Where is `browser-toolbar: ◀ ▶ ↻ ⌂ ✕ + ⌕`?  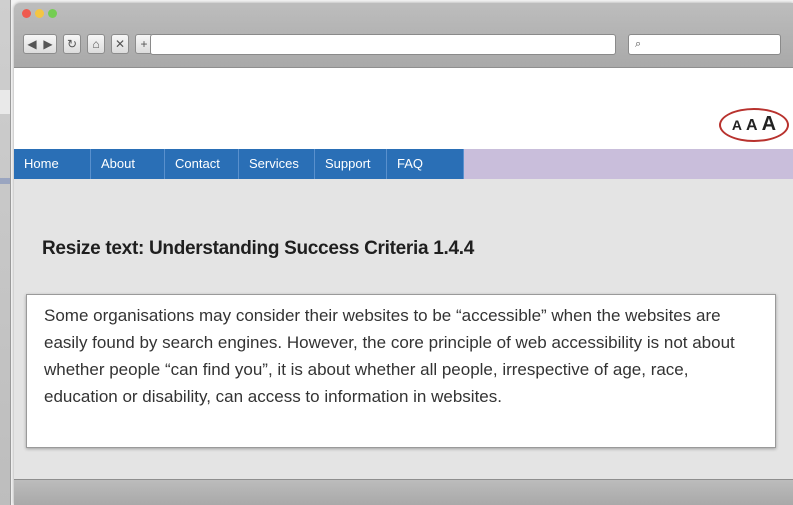 browser-toolbar: ◀ ▶ ↻ ⌂ ✕ + ⌕ is located at coordinates (403, 35).